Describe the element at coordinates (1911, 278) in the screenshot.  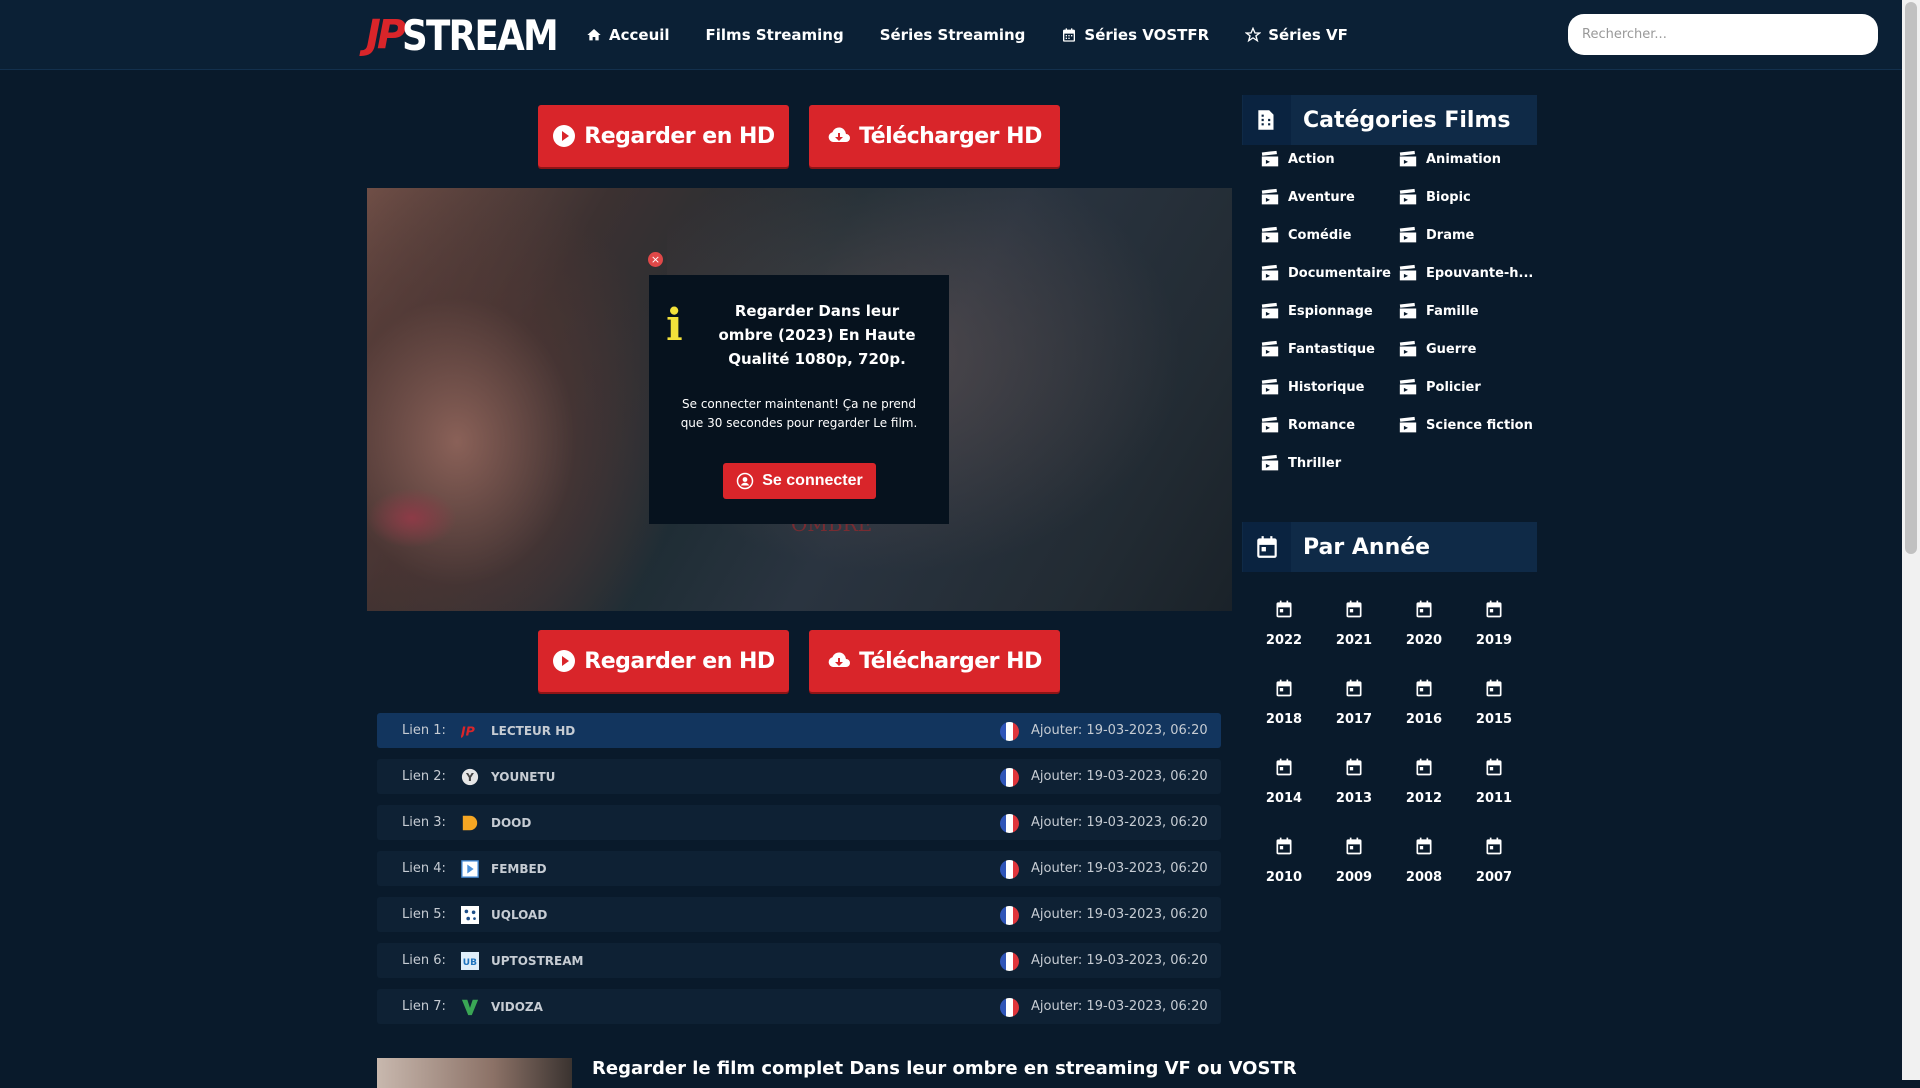
I see `scrollbar-thumb` at that location.